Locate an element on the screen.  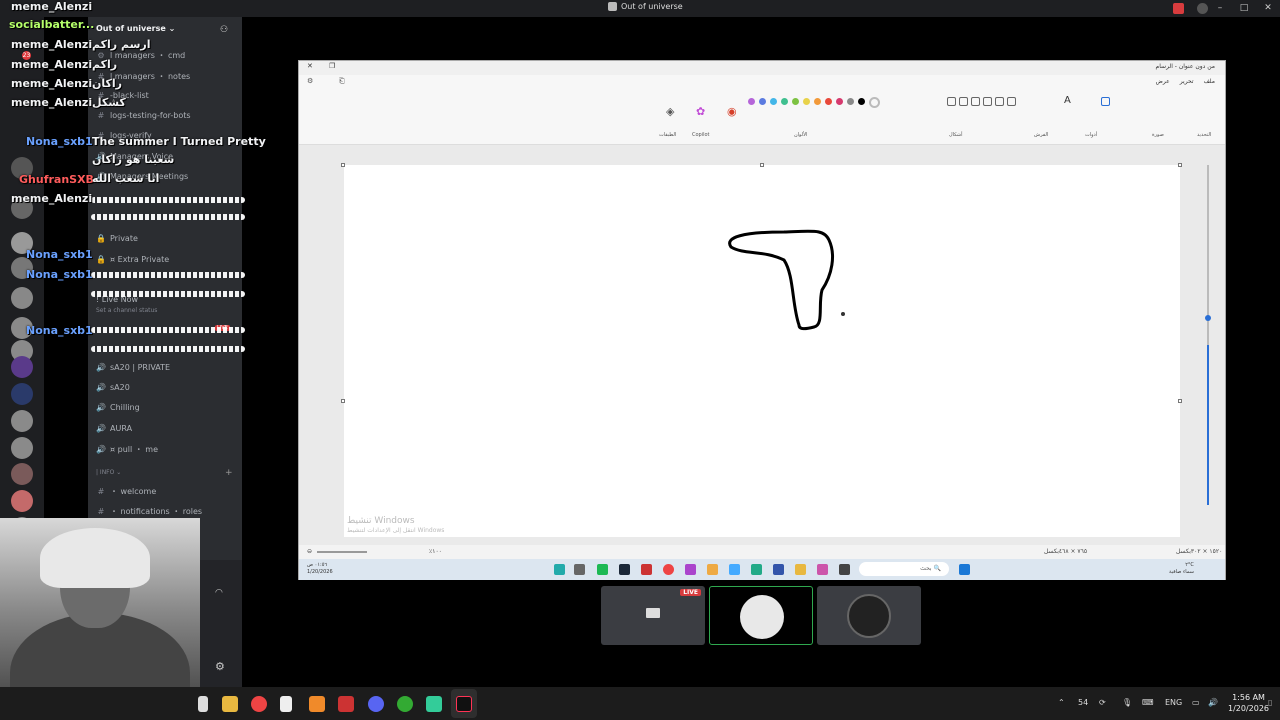
network-icon: ⟳ is located at coordinates (1102, 702).